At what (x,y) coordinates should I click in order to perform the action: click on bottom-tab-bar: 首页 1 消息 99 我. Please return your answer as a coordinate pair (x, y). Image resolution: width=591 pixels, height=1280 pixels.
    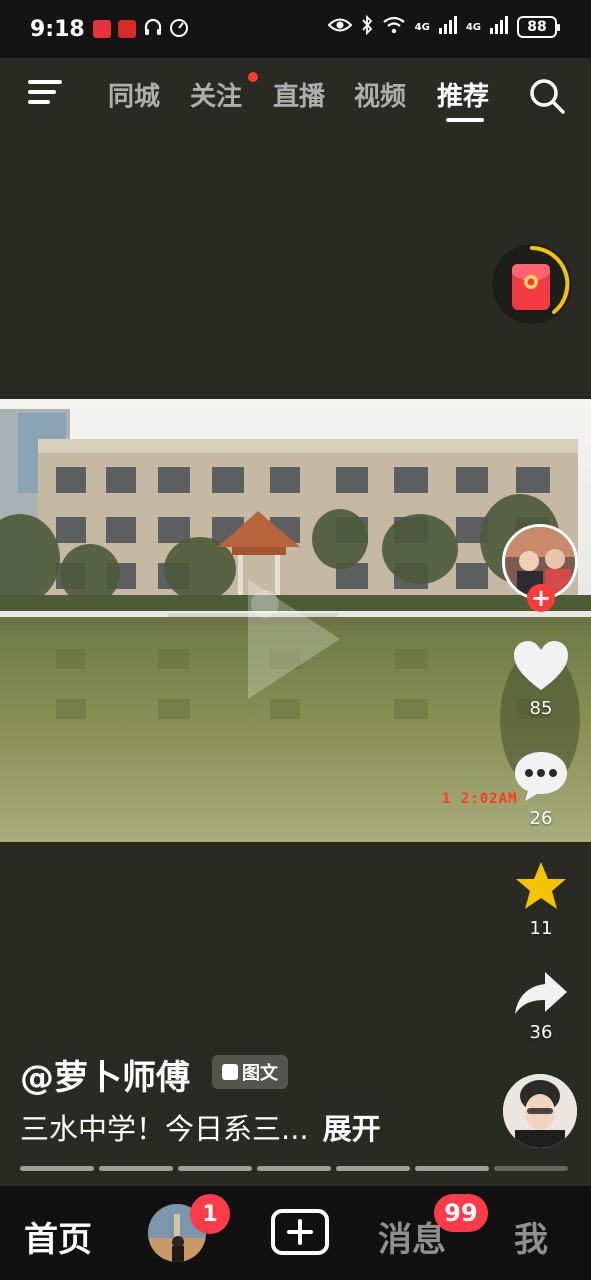
    Looking at the image, I should click on (295, 1233).